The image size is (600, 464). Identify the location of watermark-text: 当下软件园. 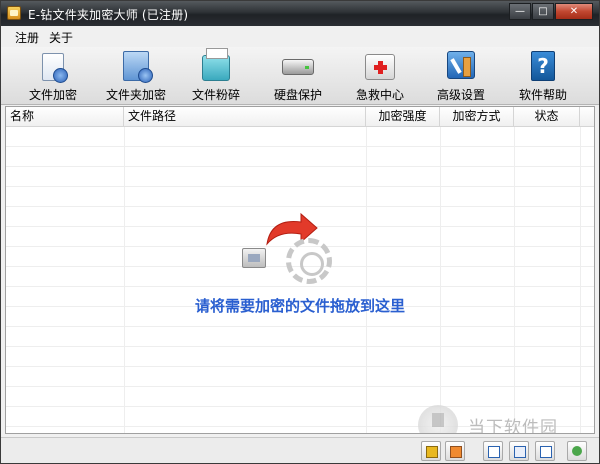
(513, 426).